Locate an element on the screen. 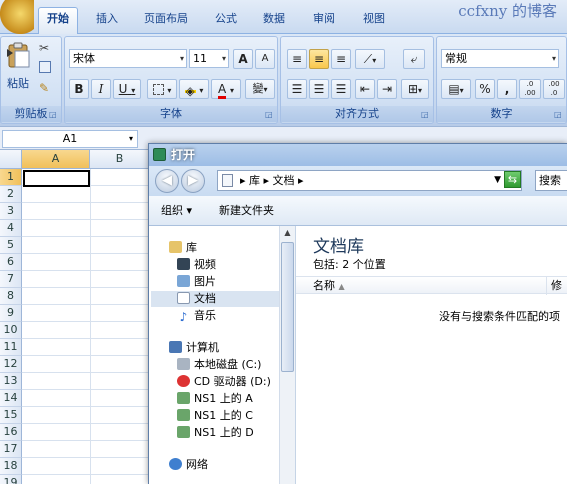  shrink-font-button: A is located at coordinates (265, 59).